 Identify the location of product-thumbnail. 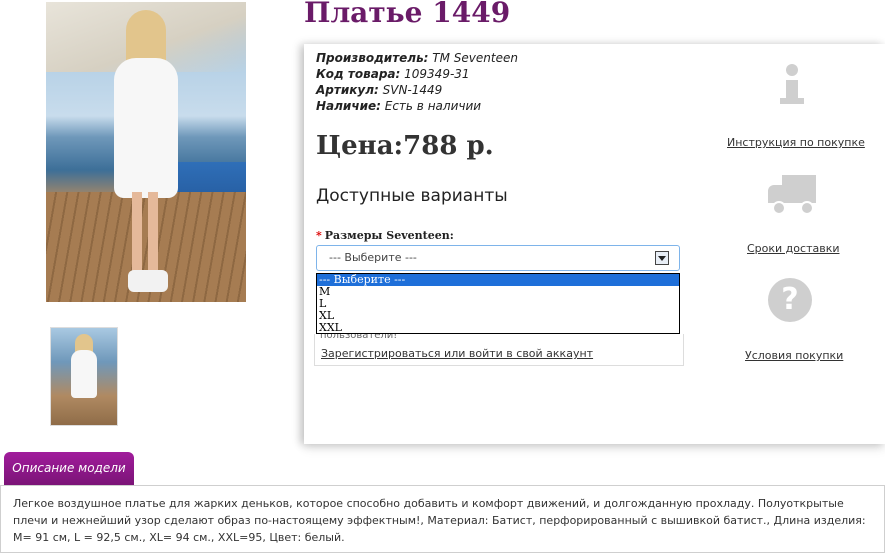
(84, 376).